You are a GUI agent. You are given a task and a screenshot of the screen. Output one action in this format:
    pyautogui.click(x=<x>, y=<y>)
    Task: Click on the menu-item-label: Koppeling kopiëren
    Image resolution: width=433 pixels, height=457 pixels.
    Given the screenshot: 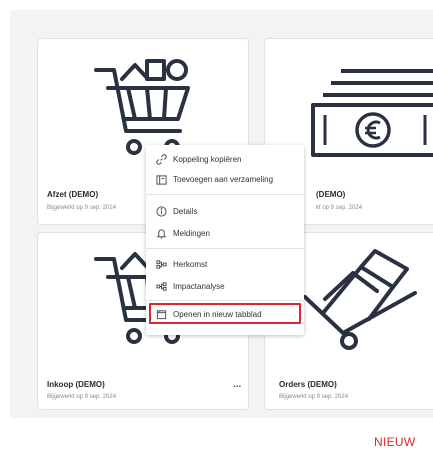 What is the action you would take?
    pyautogui.click(x=207, y=159)
    